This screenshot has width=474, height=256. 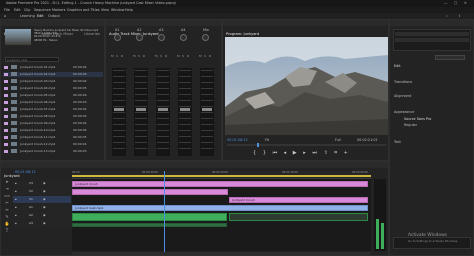 What do you see at coordinates (465, 3) in the screenshot?
I see `close-icon: ✕` at bounding box center [465, 3].